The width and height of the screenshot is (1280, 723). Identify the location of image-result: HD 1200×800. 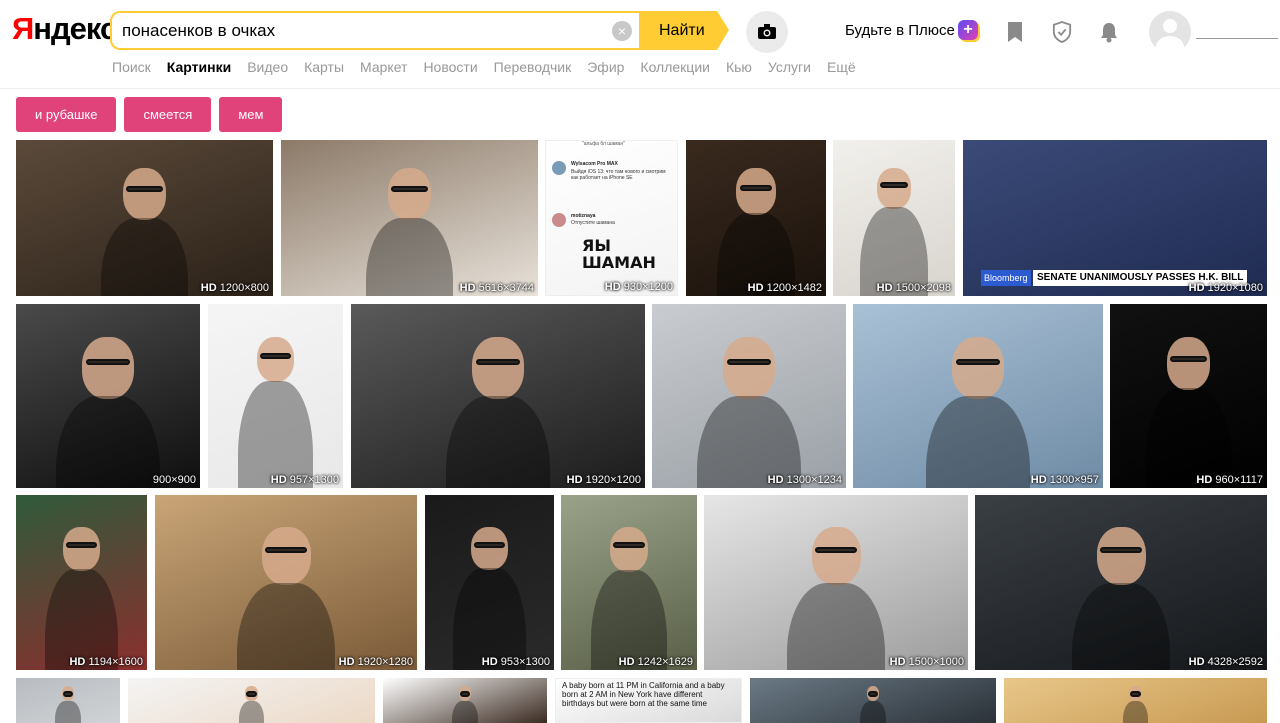
(144, 218).